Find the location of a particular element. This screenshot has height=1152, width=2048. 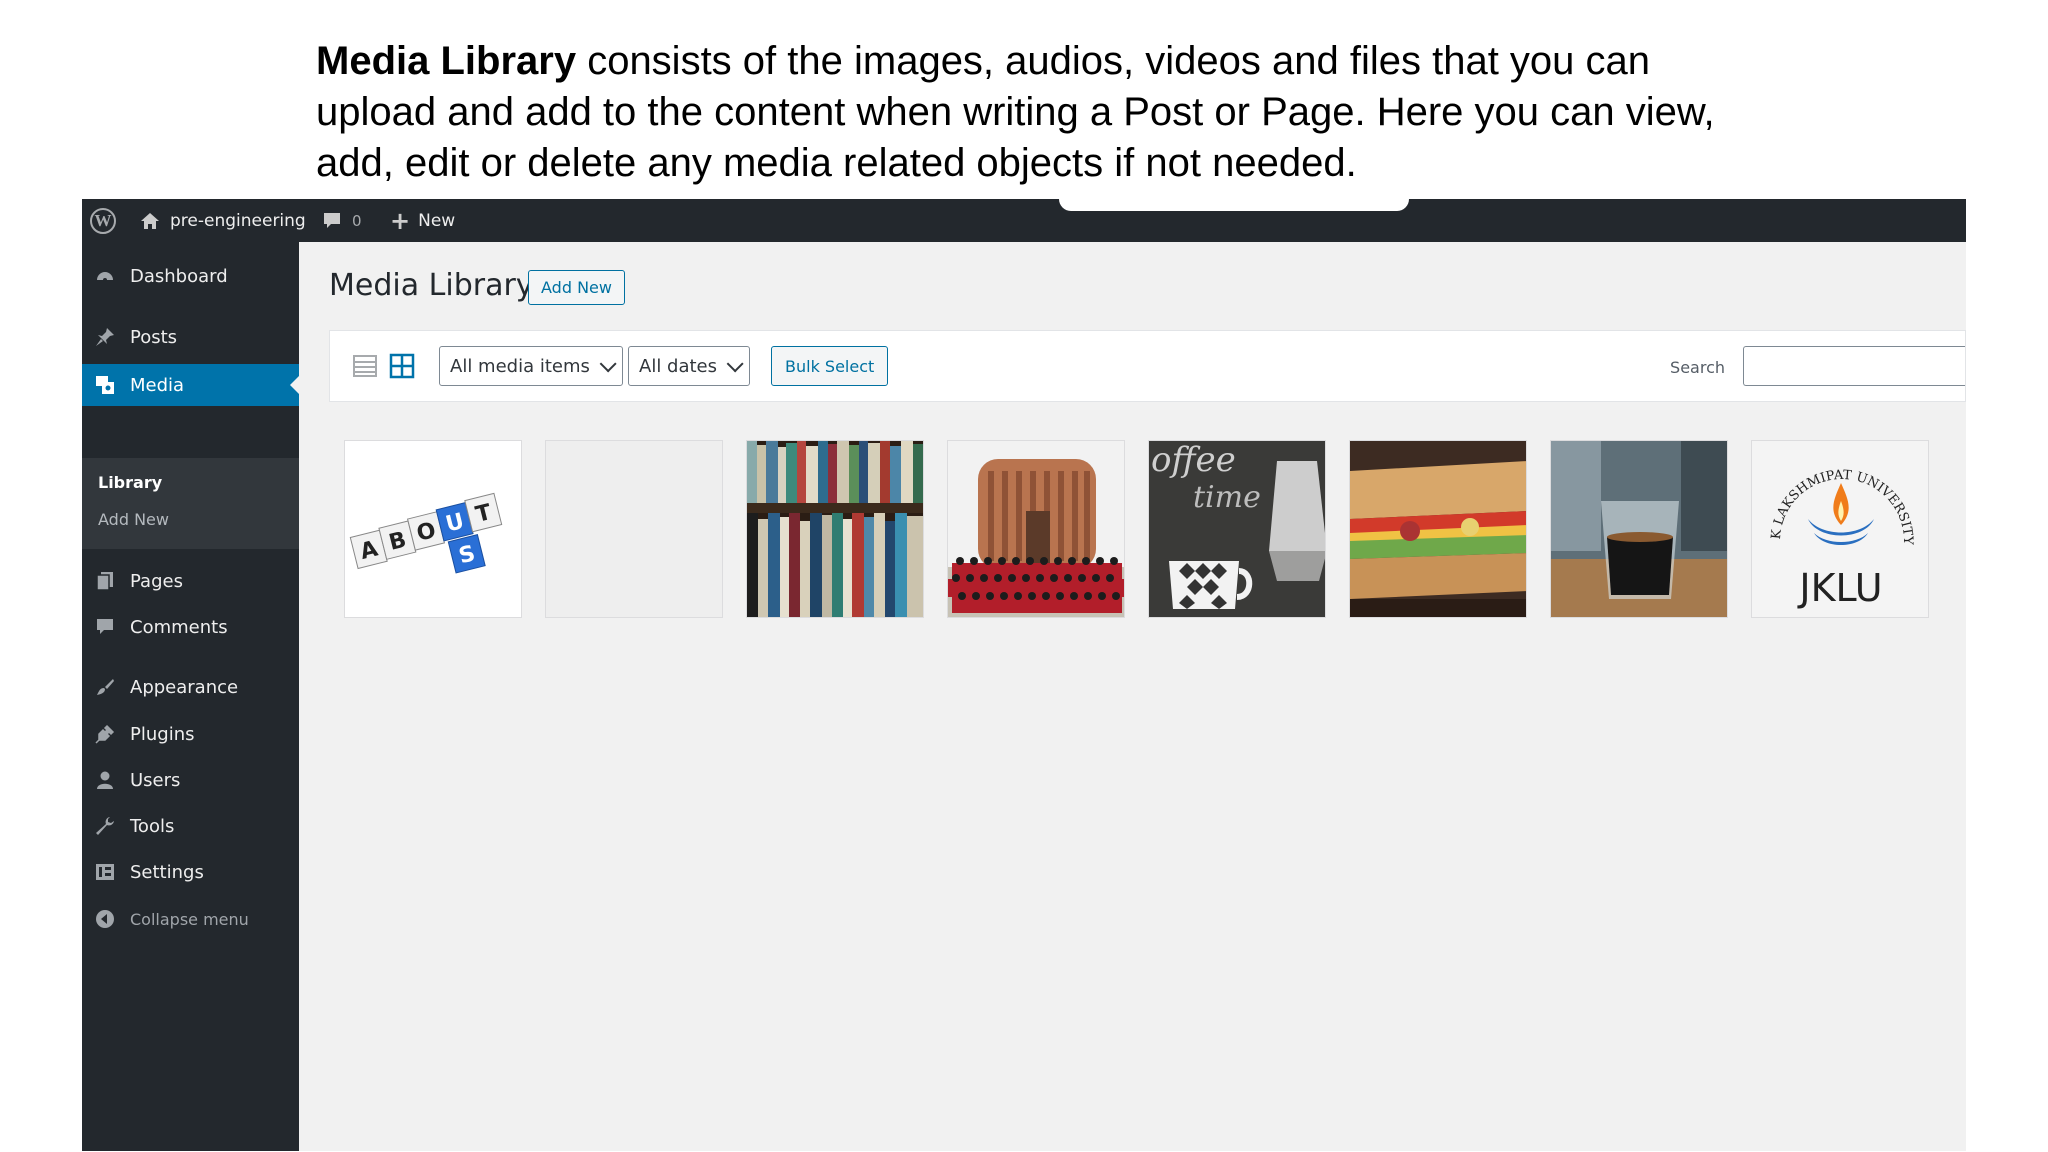

collapse-menu-button: Collapse menu is located at coordinates (190, 919).